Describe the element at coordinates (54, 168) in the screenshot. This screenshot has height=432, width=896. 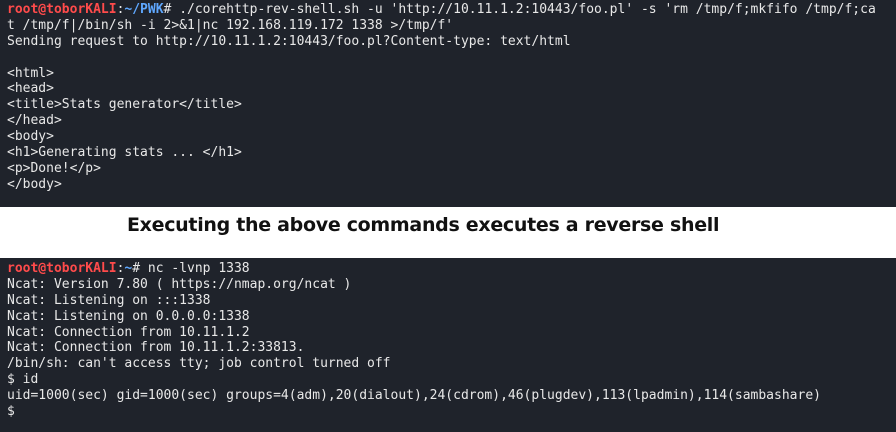
I see `output-line: <p>Done!</p>` at that location.